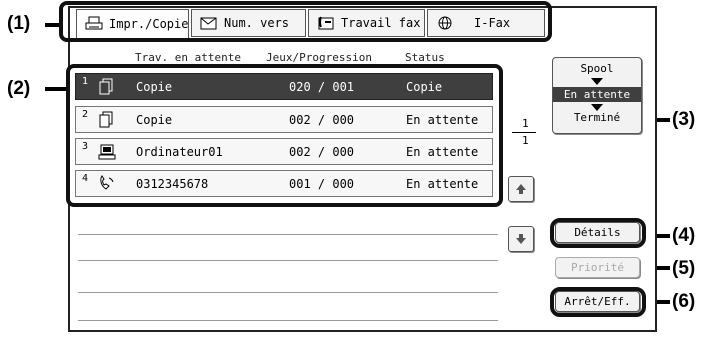 The width and height of the screenshot is (712, 337). I want to click on callout-1: (1), so click(19, 23).